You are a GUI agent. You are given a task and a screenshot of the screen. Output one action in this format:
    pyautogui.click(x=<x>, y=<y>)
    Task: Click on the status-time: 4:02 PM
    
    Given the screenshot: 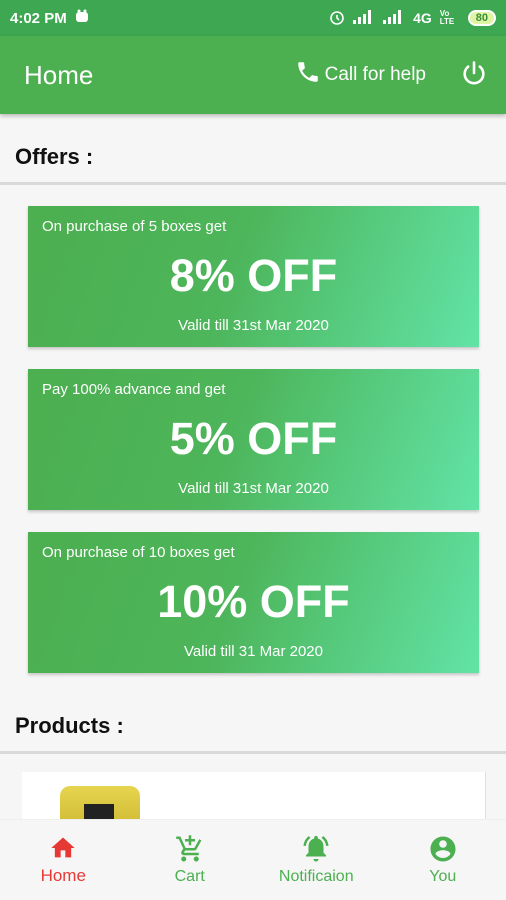 What is the action you would take?
    pyautogui.click(x=38, y=18)
    